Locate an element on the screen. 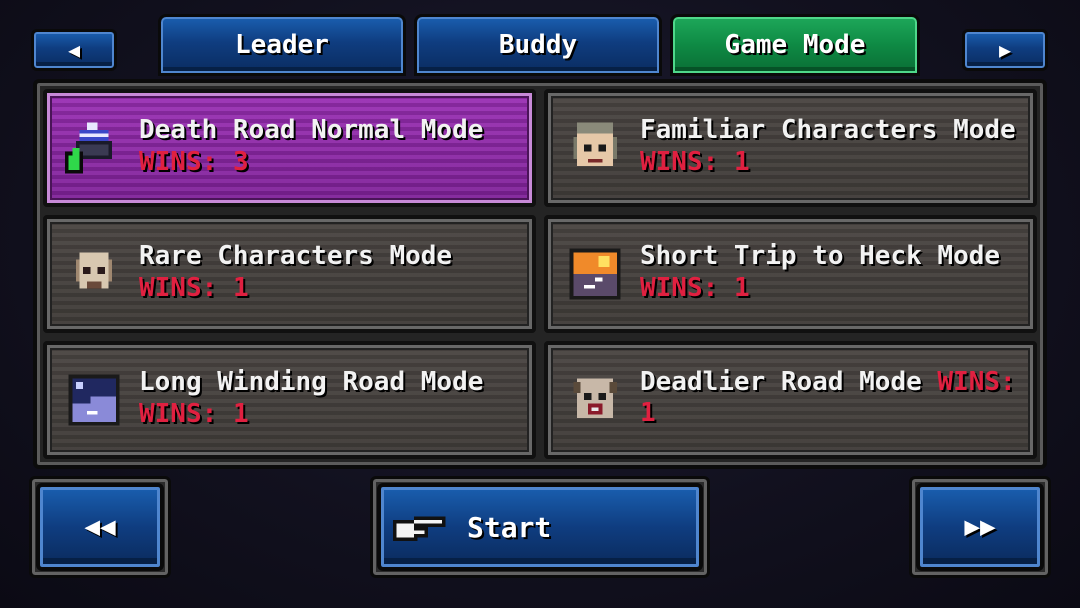 The width and height of the screenshot is (1080, 608). pointing-hand-icon is located at coordinates (419, 528).